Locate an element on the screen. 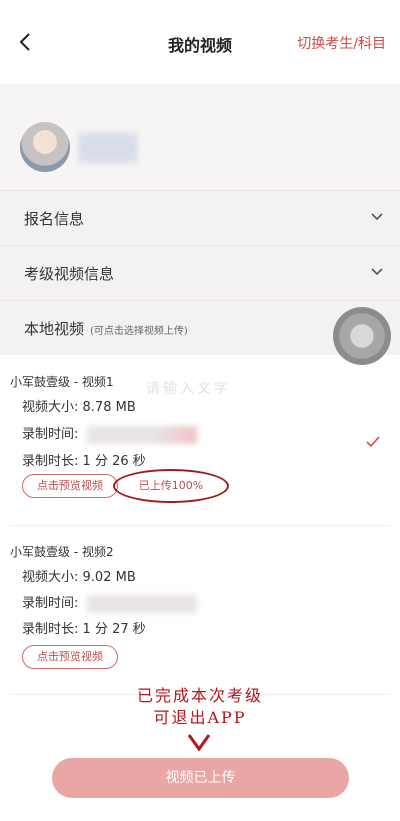 The height and width of the screenshot is (821, 400). video-title: 小军鼓壹级 - 视频2 is located at coordinates (62, 552).